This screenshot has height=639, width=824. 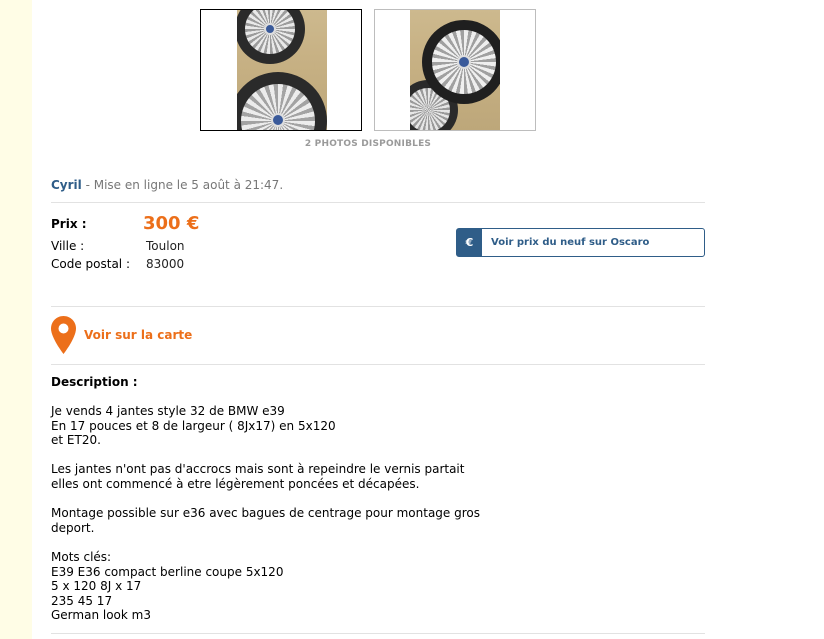 What do you see at coordinates (165, 264) in the screenshot?
I see `zip-value: 83000` at bounding box center [165, 264].